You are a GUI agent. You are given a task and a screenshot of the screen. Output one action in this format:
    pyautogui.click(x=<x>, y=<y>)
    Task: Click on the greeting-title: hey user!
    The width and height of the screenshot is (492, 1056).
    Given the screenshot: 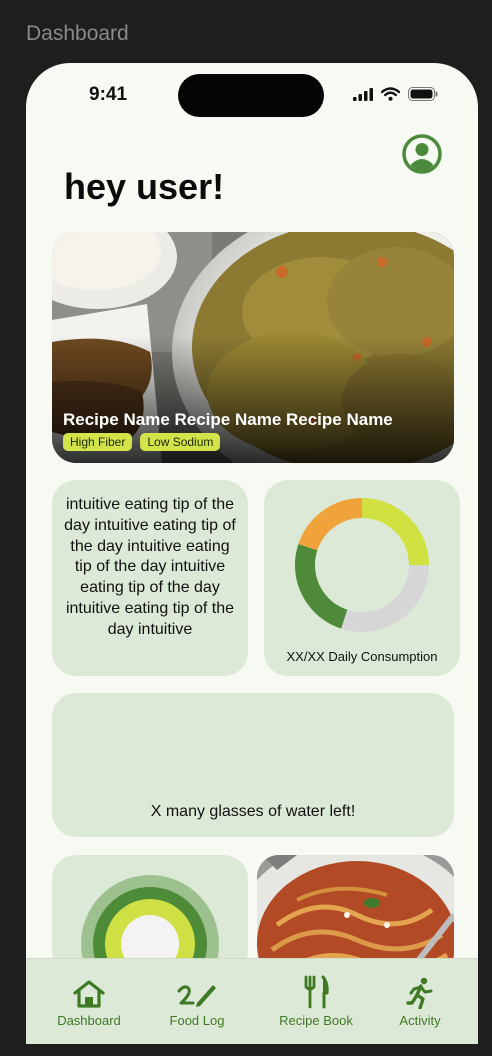 What is the action you would take?
    pyautogui.click(x=144, y=186)
    